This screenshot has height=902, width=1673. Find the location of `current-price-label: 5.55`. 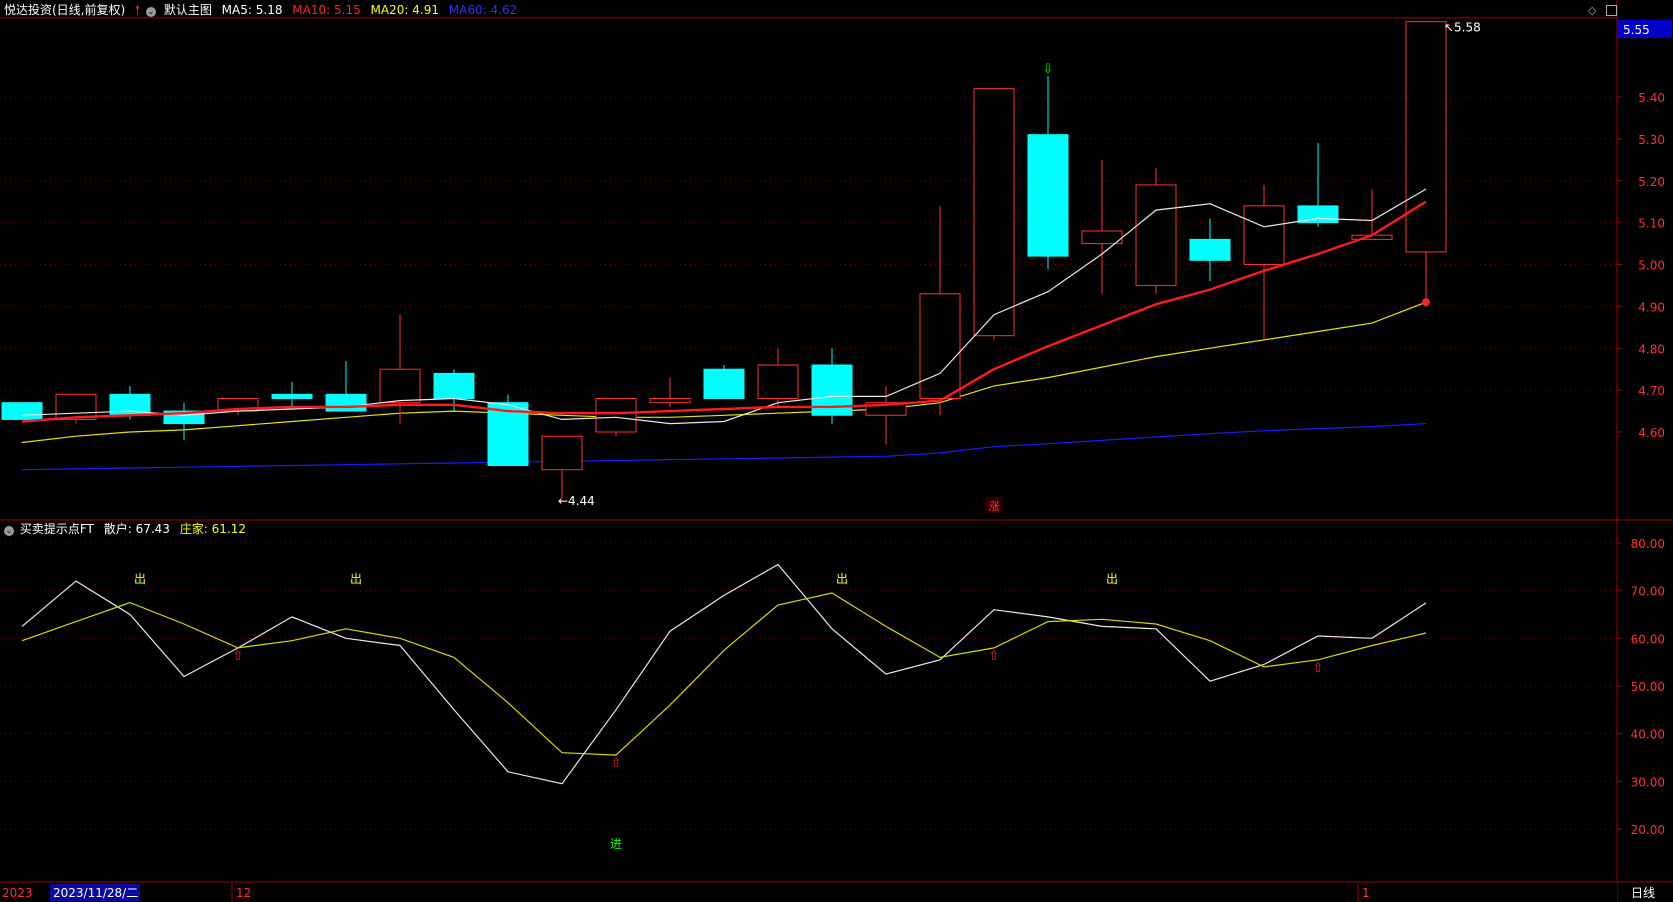

current-price-label: 5.55 is located at coordinates (1636, 30).